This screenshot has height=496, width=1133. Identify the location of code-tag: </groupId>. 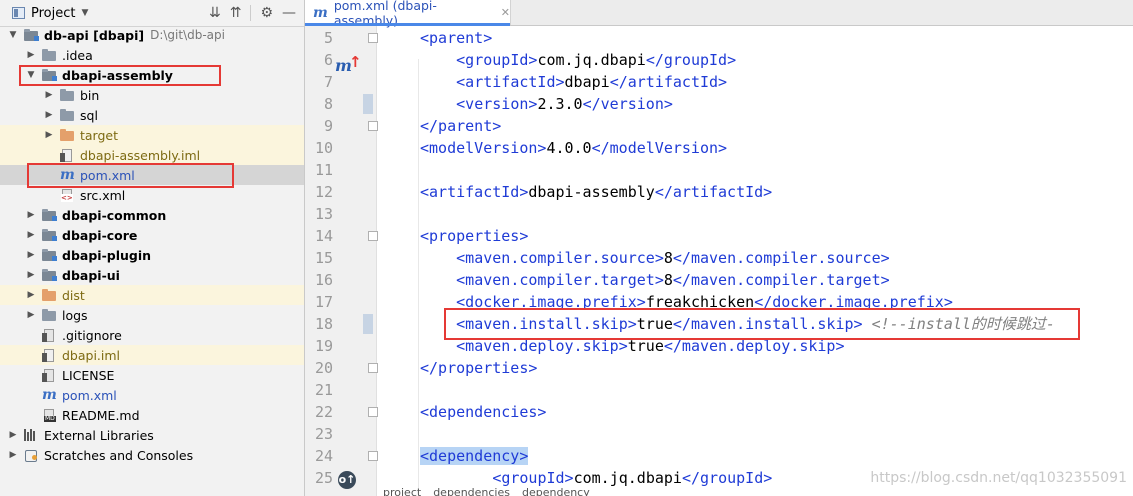
(691, 60).